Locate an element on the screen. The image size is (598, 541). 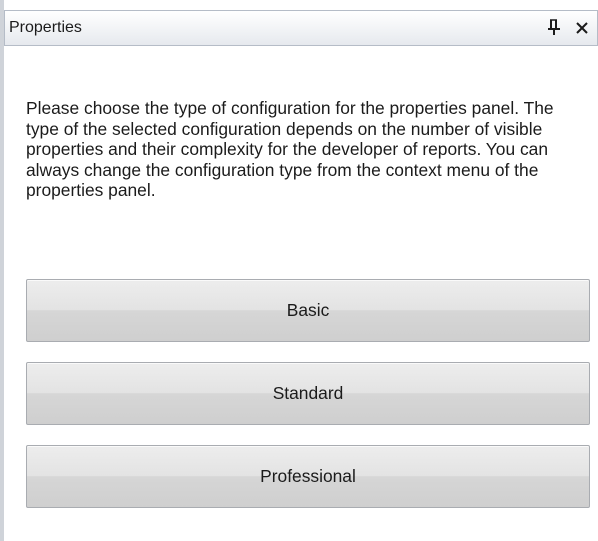
basic-config-button: Basic is located at coordinates (308, 310).